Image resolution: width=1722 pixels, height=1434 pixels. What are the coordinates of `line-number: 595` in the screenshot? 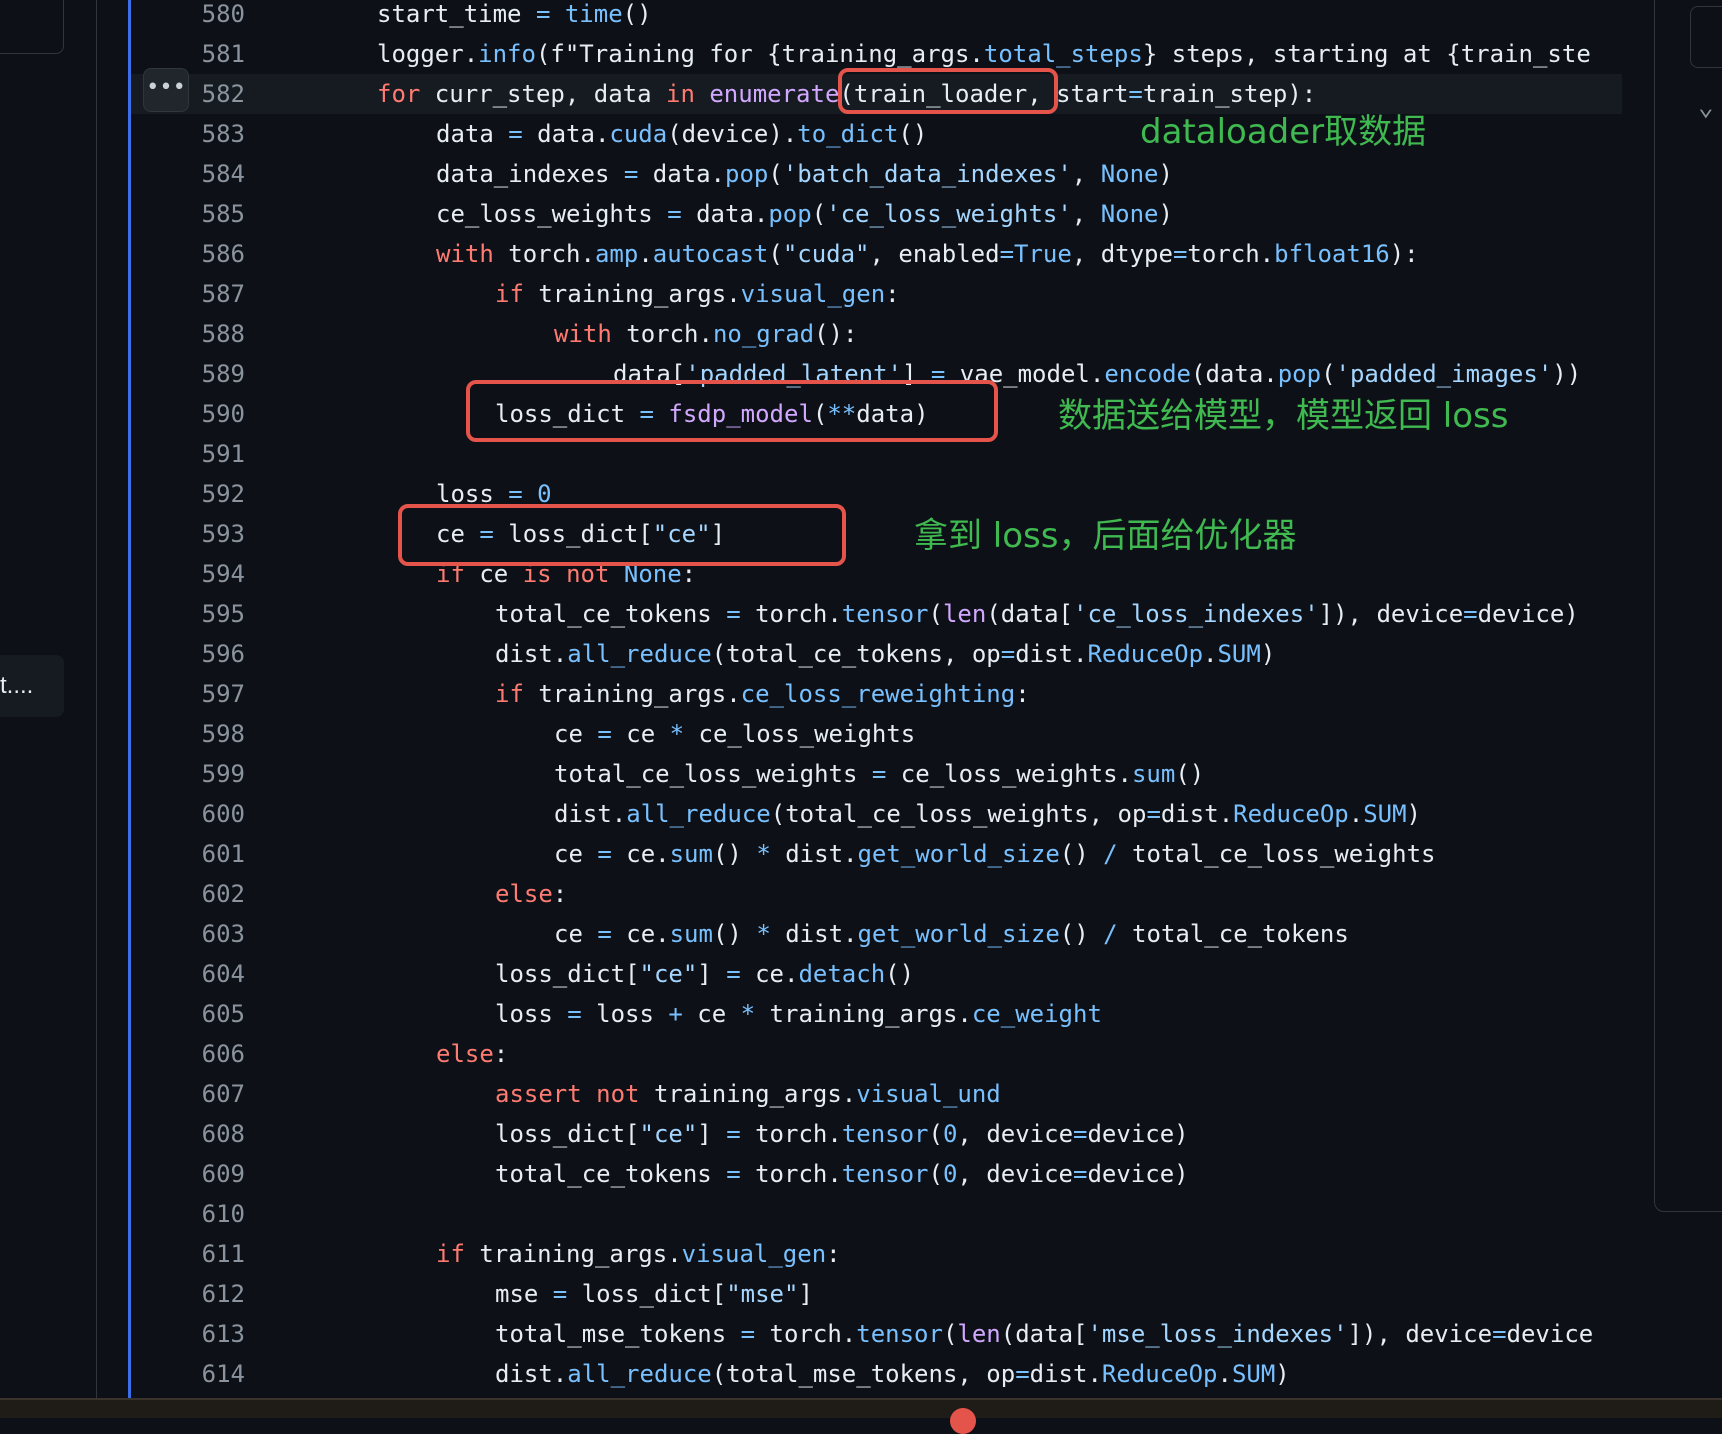 It's located at (188, 614).